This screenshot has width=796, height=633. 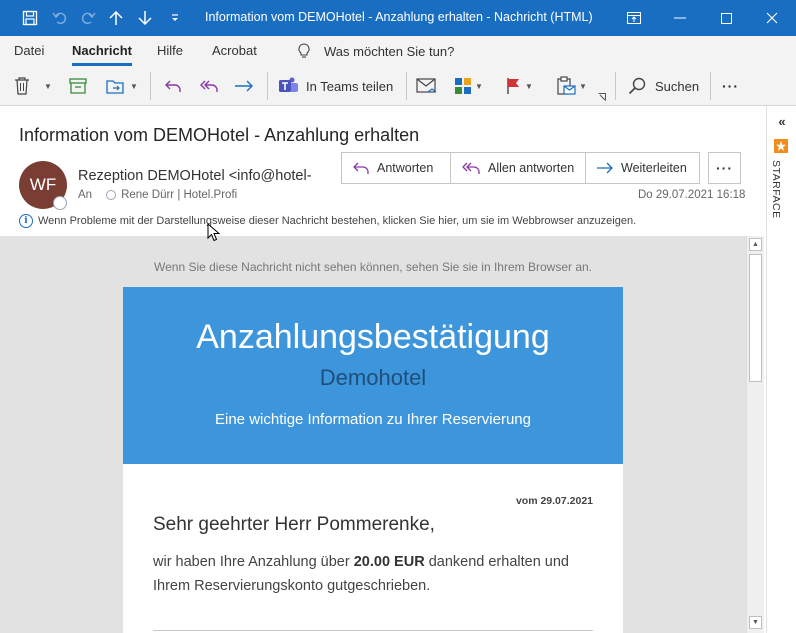 I want to click on search-button: Suchen, so click(x=663, y=86).